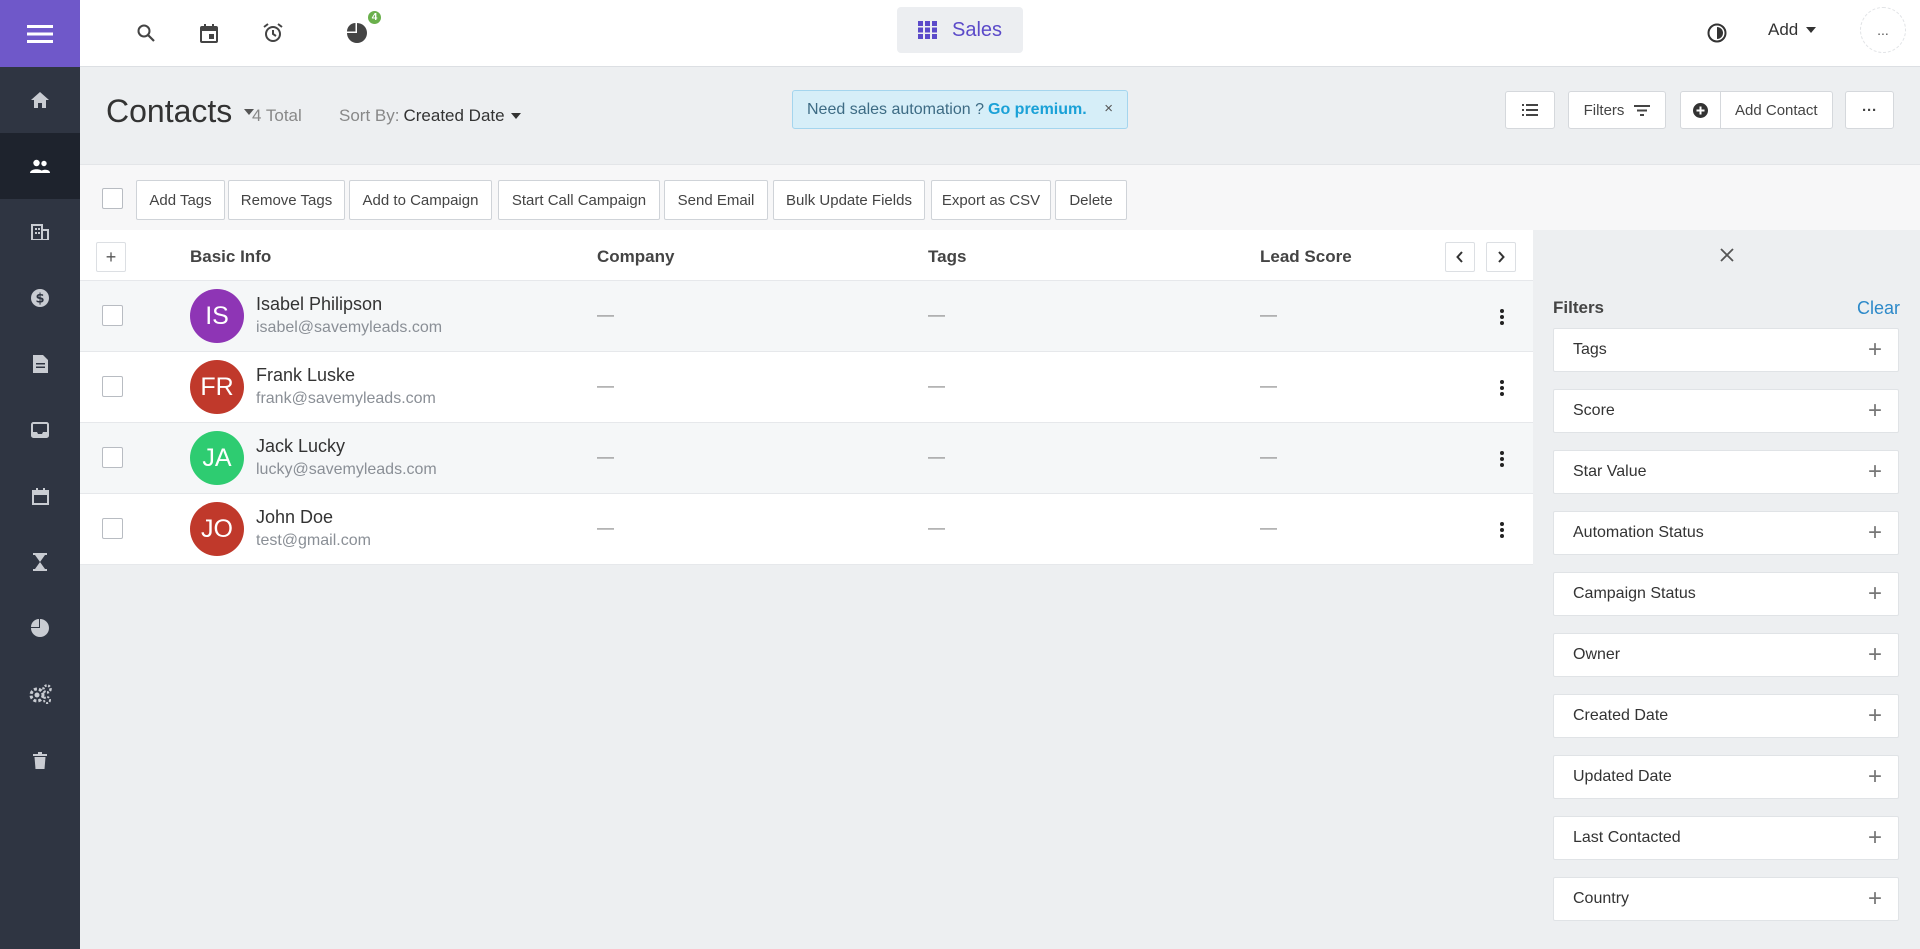 The height and width of the screenshot is (949, 1920). What do you see at coordinates (217, 387) in the screenshot?
I see `avatar: FR` at bounding box center [217, 387].